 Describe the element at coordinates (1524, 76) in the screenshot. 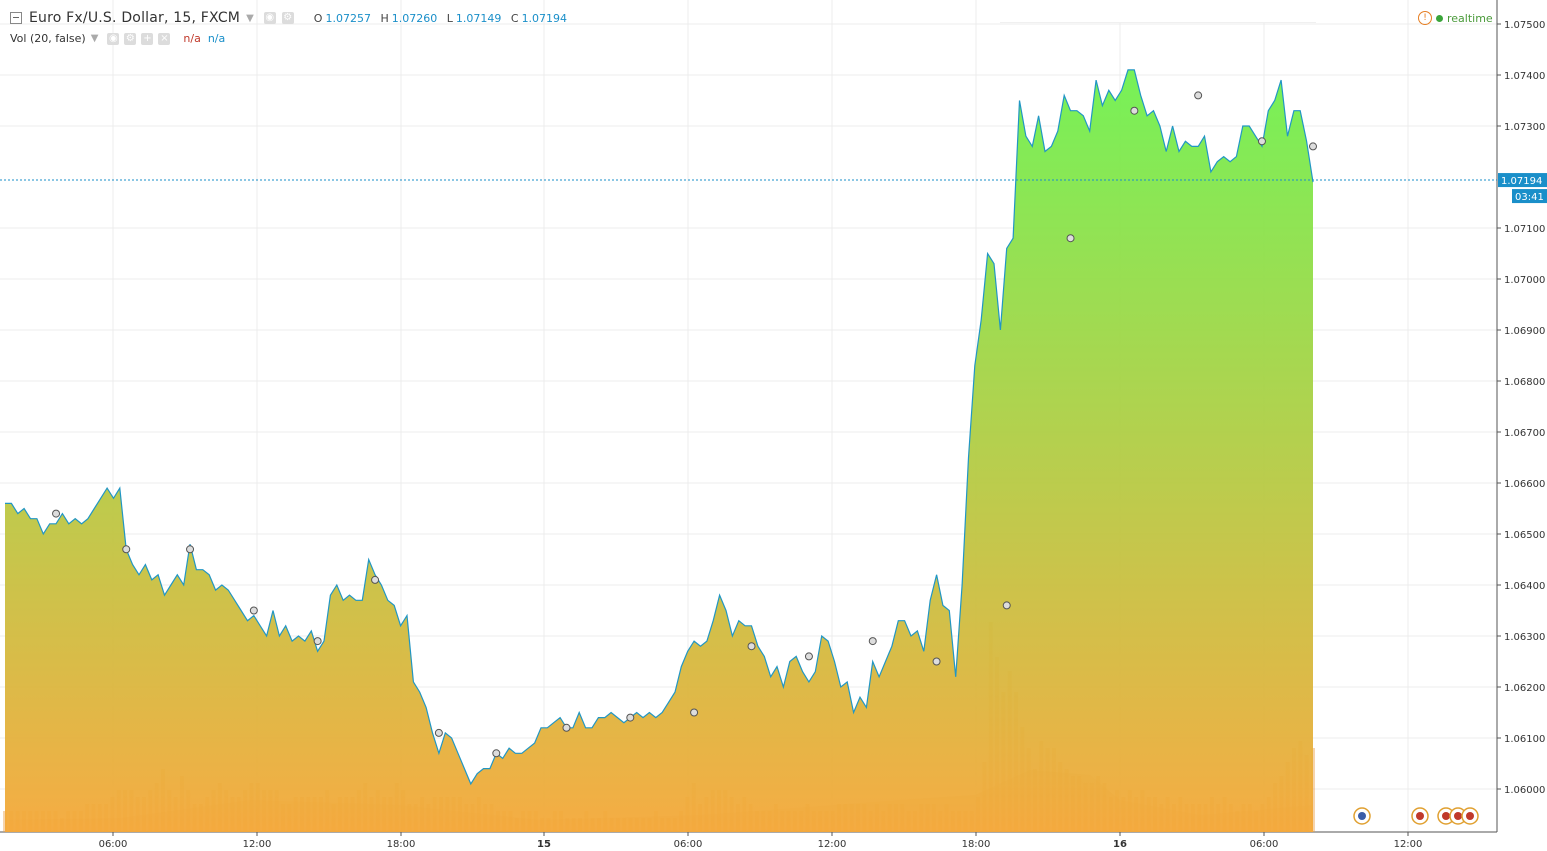

I see `y-tick-label: 1.07400` at that location.